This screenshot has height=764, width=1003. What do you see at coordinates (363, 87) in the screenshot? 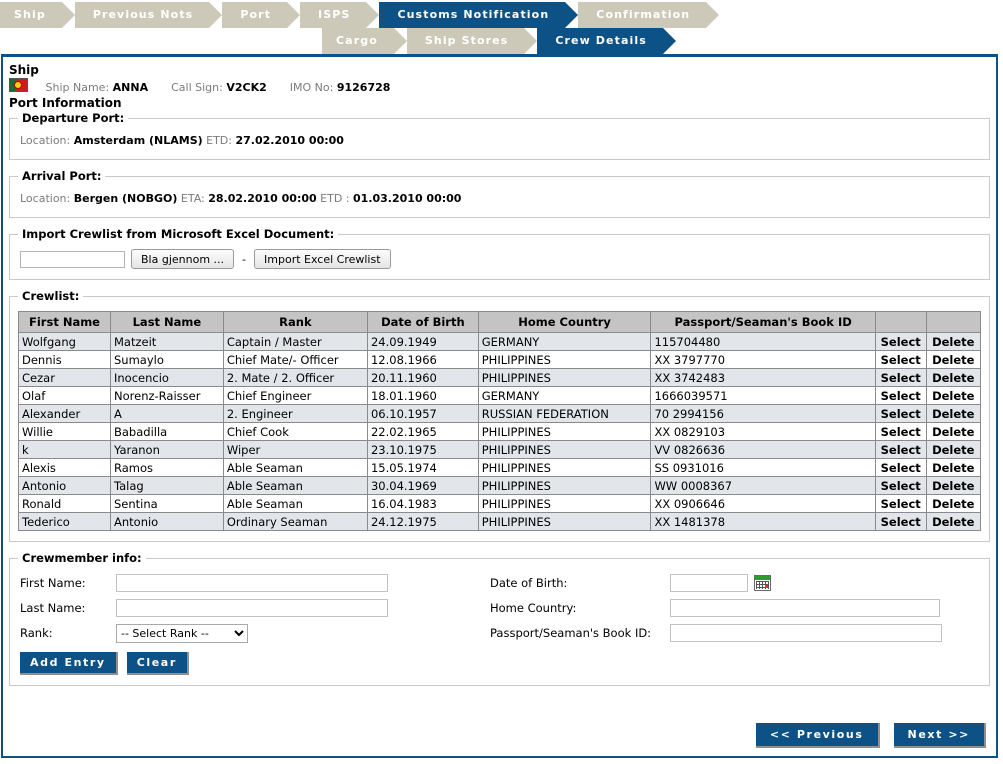
I see `imo-value: 9126728` at bounding box center [363, 87].